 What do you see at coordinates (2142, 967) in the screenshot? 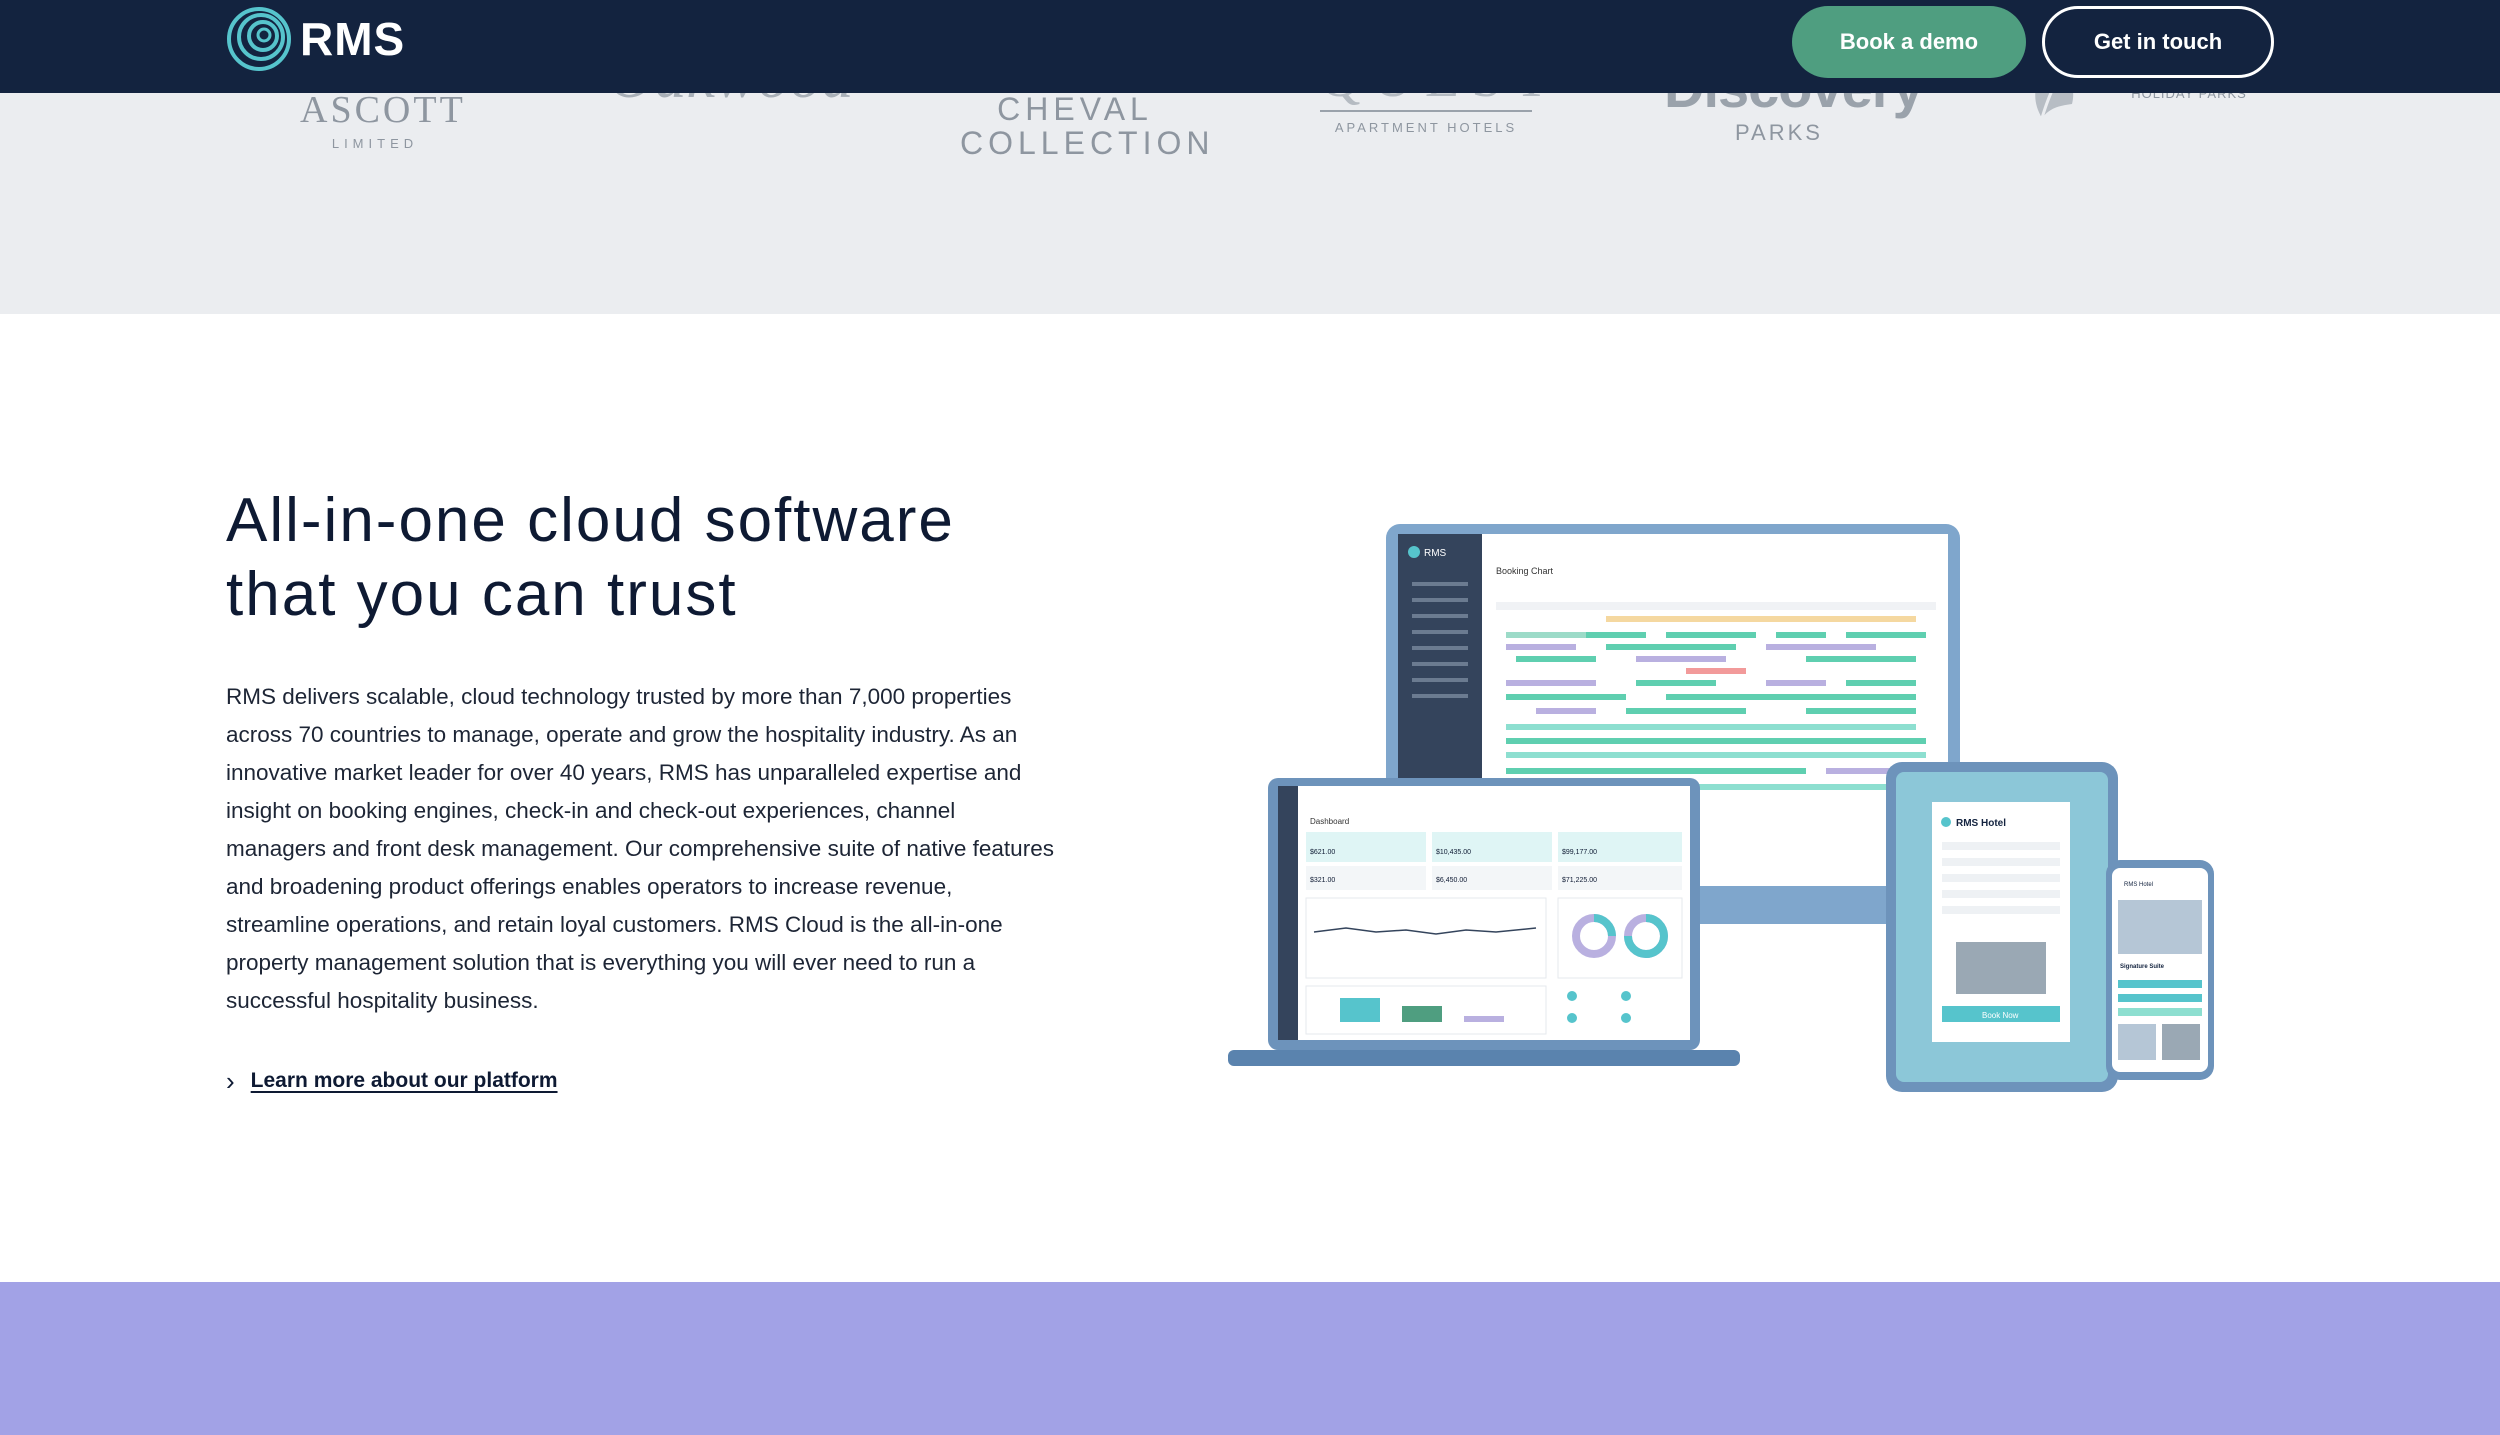
I see `phone-heading: Signature Suite` at bounding box center [2142, 967].